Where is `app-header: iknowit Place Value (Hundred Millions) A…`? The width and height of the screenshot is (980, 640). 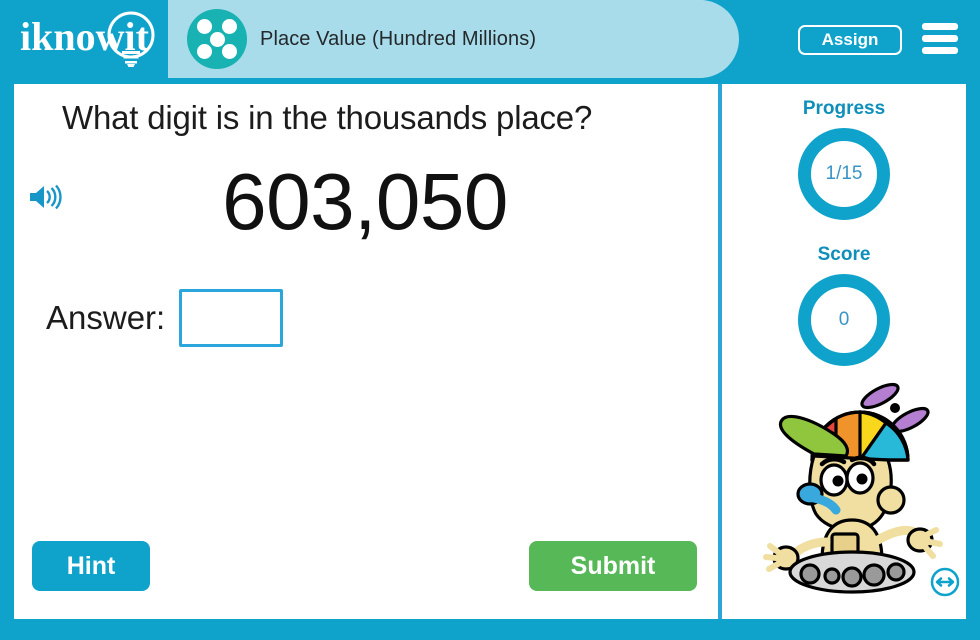
app-header: iknowit Place Value (Hundred Millions) A… is located at coordinates (490, 39).